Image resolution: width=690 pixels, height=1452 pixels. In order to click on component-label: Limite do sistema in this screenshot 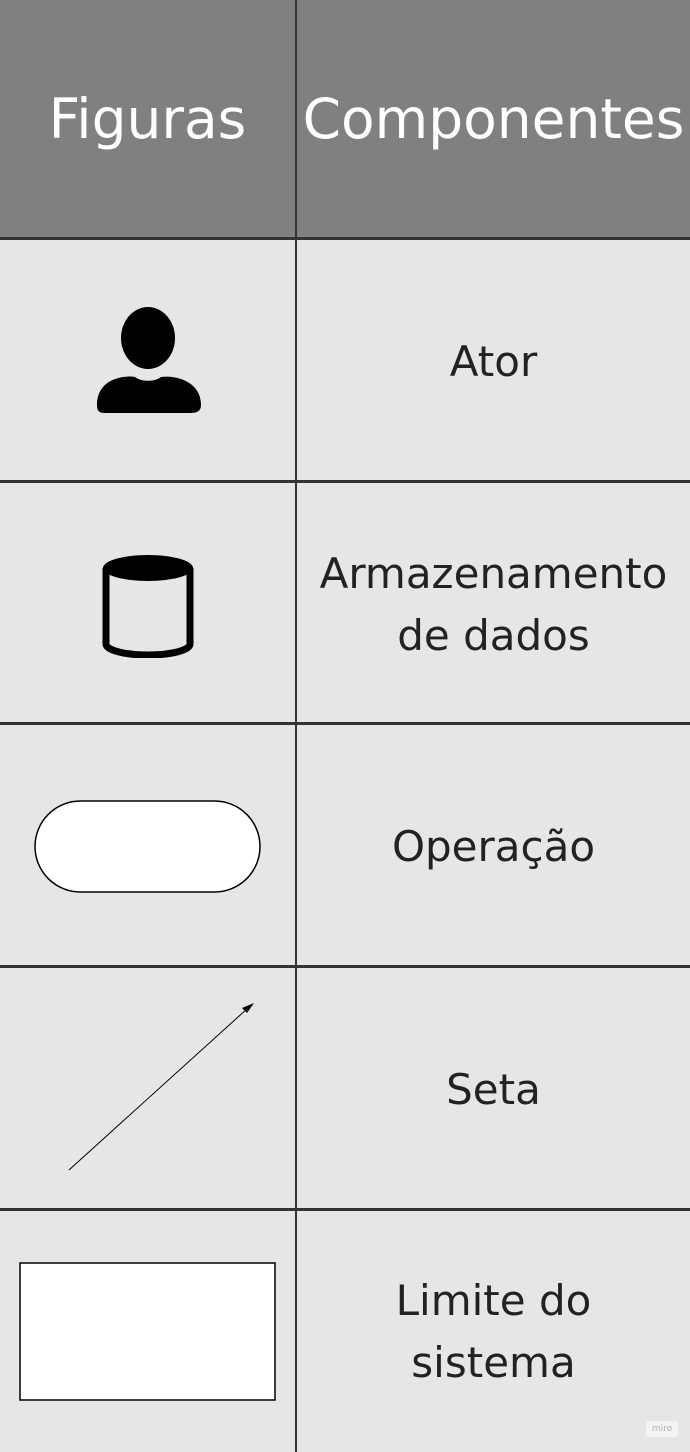, I will do `click(492, 1331)`.